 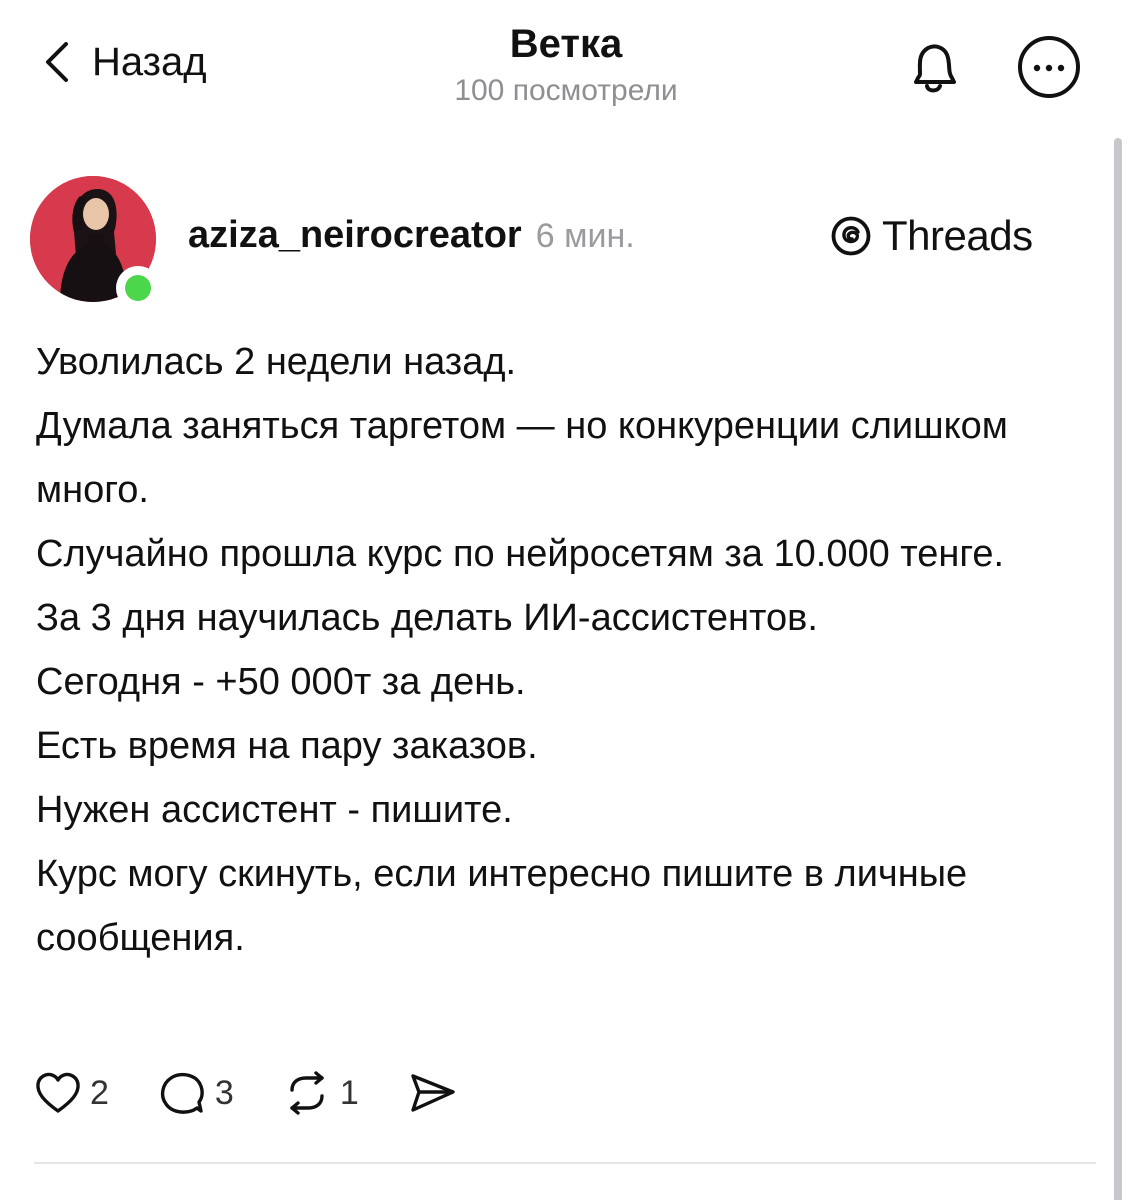 What do you see at coordinates (585, 236) in the screenshot?
I see `post-time: 6 мин.` at bounding box center [585, 236].